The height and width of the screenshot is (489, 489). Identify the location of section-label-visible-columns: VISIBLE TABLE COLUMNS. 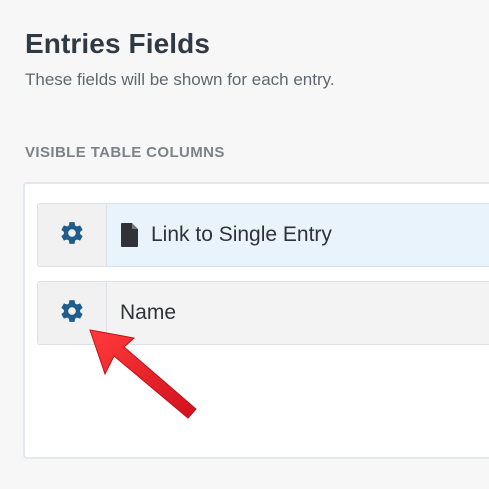
(125, 152).